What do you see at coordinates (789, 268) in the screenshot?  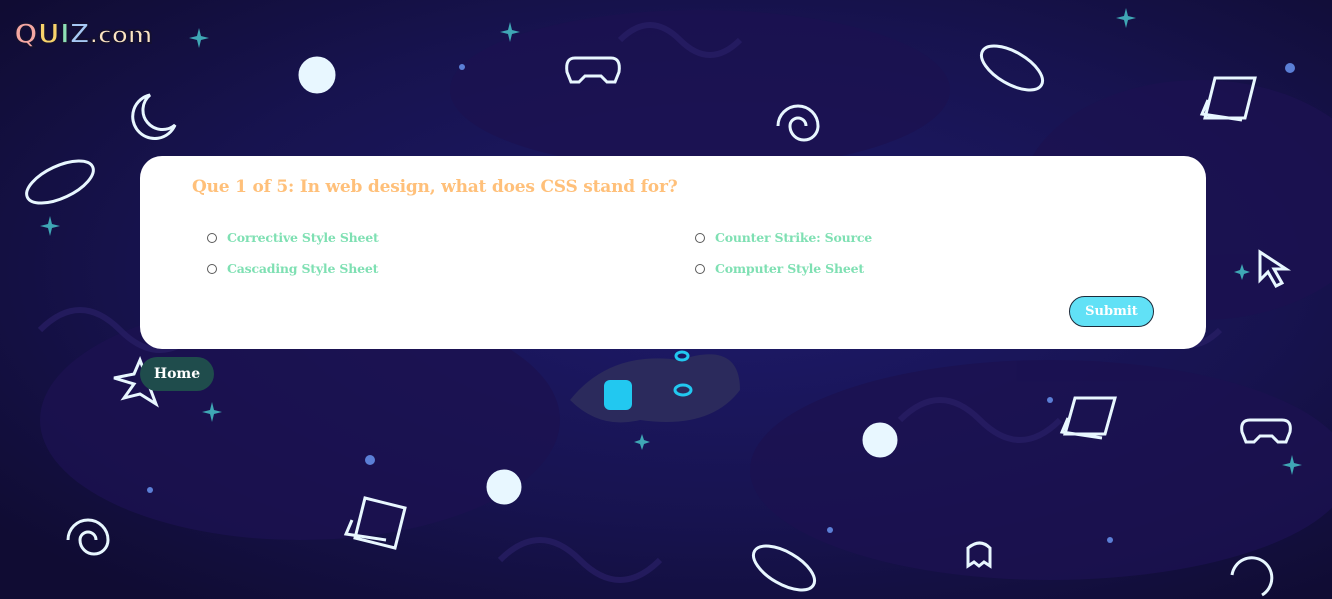 I see `answer-option-label: Computer Style Sheet` at bounding box center [789, 268].